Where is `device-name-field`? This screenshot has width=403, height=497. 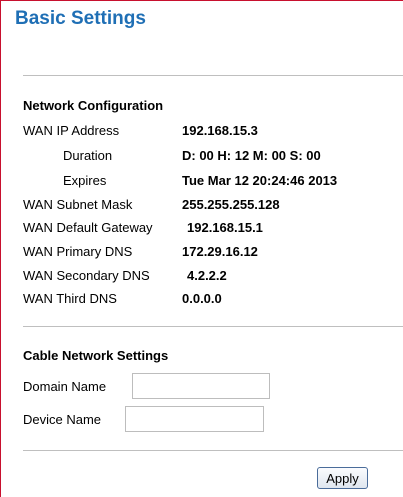 device-name-field is located at coordinates (194, 419).